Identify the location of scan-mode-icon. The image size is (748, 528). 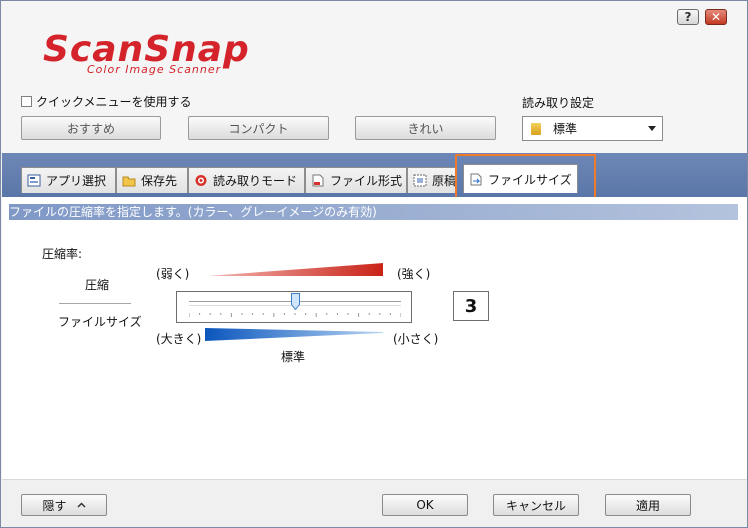
(201, 180).